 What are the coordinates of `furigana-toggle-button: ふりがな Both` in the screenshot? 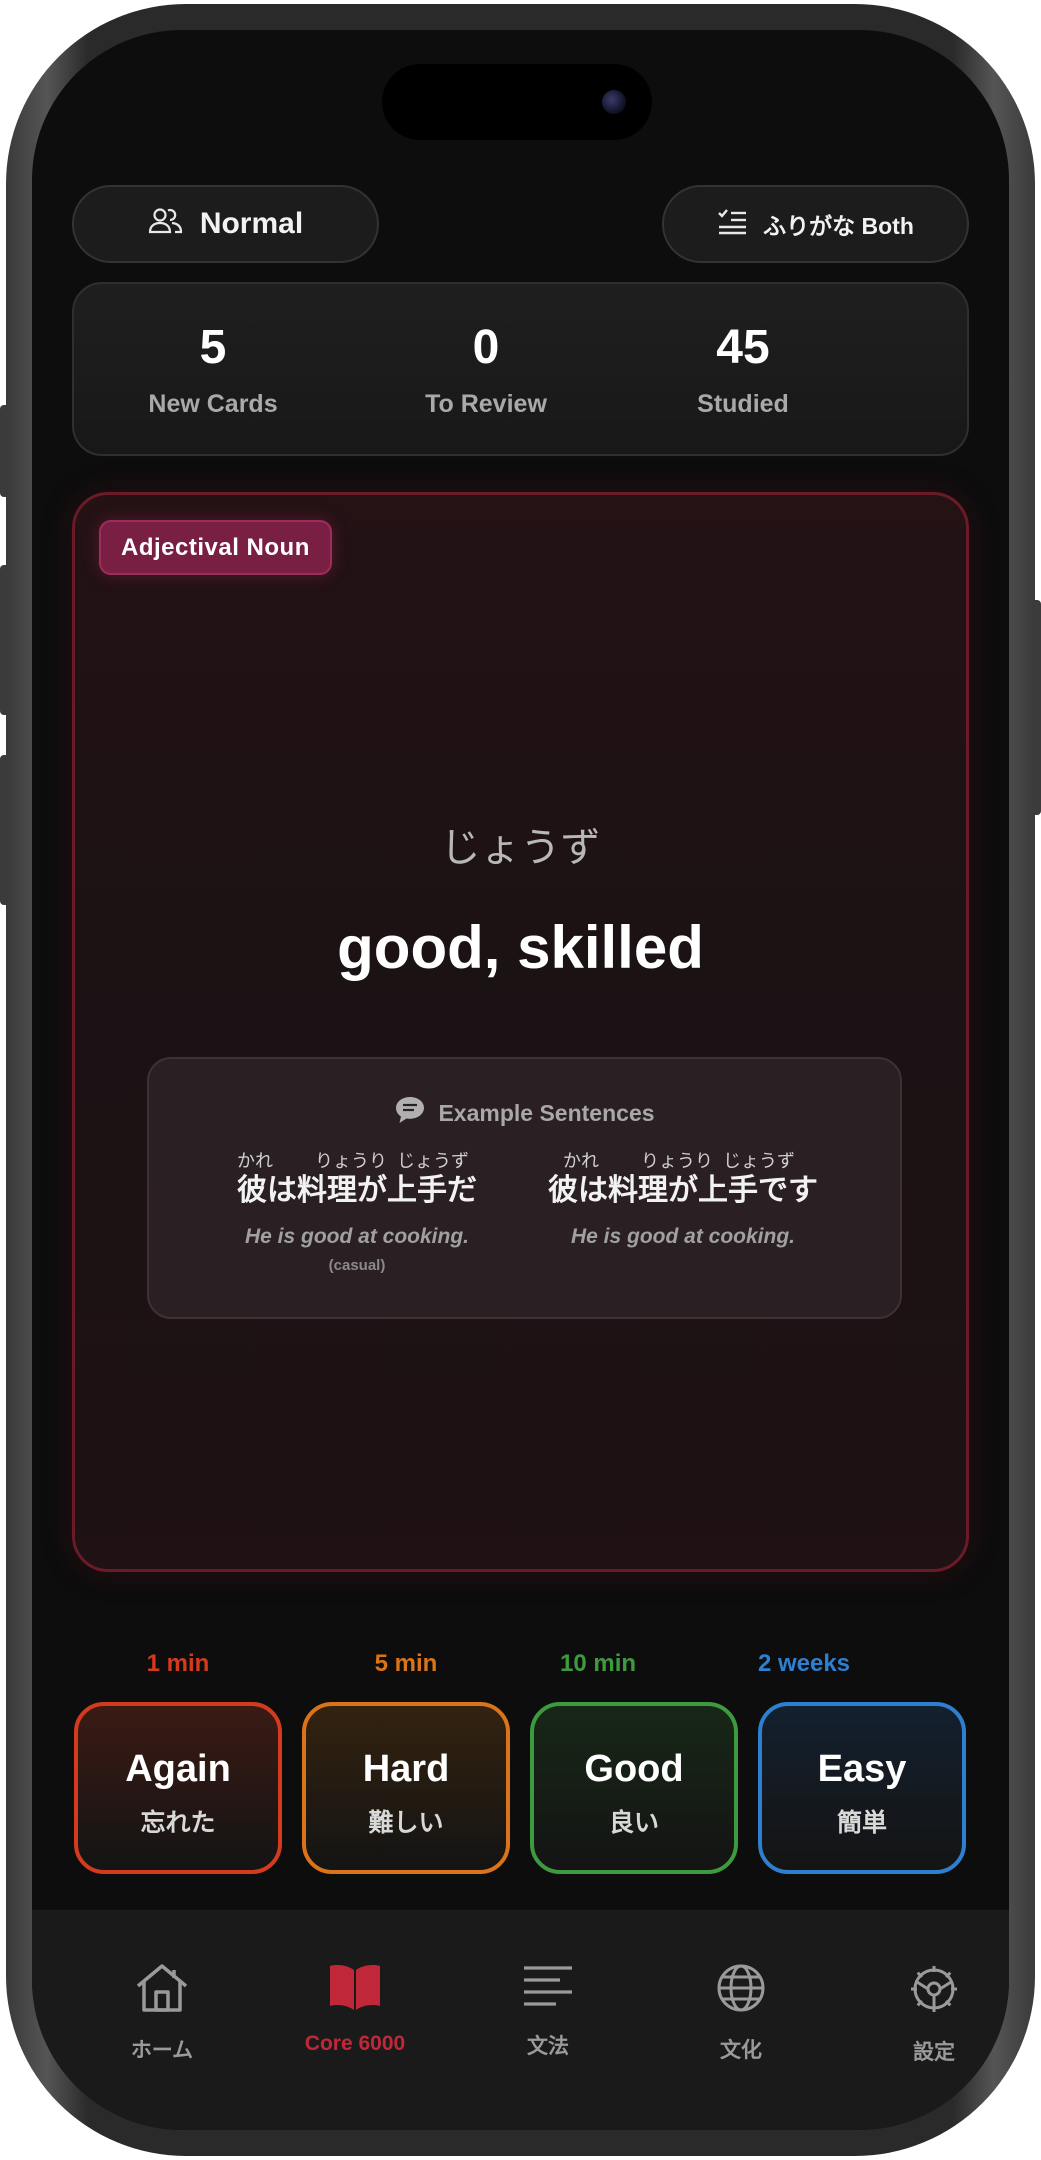 It's located at (815, 224).